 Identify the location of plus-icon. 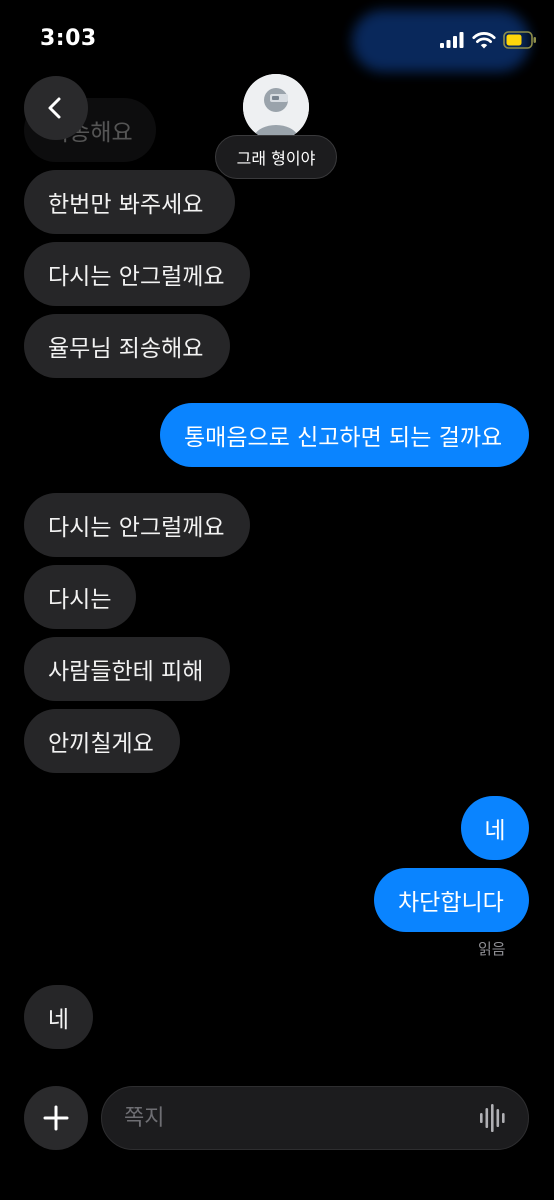
(56, 1118).